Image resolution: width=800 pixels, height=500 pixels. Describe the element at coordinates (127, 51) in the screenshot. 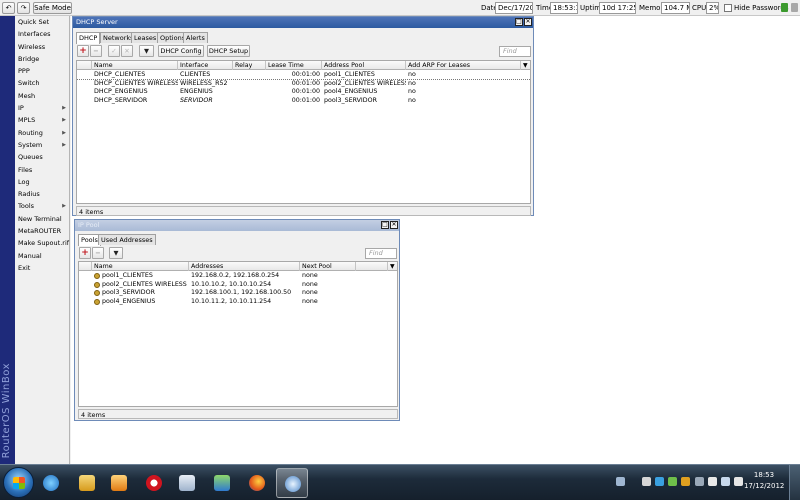

I see `disable-button: ✕` at that location.